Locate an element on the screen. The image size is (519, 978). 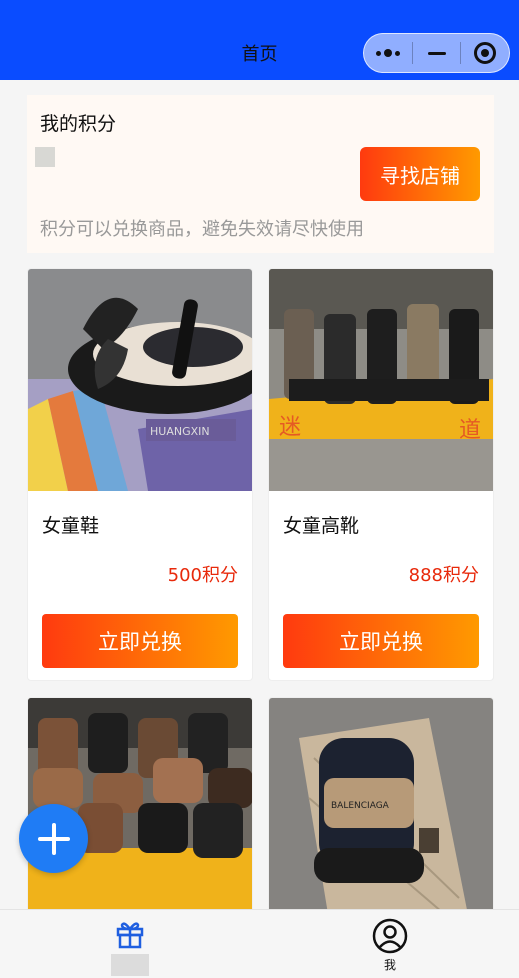
product-card: BALENCIAGA is located at coordinates (381, 807).